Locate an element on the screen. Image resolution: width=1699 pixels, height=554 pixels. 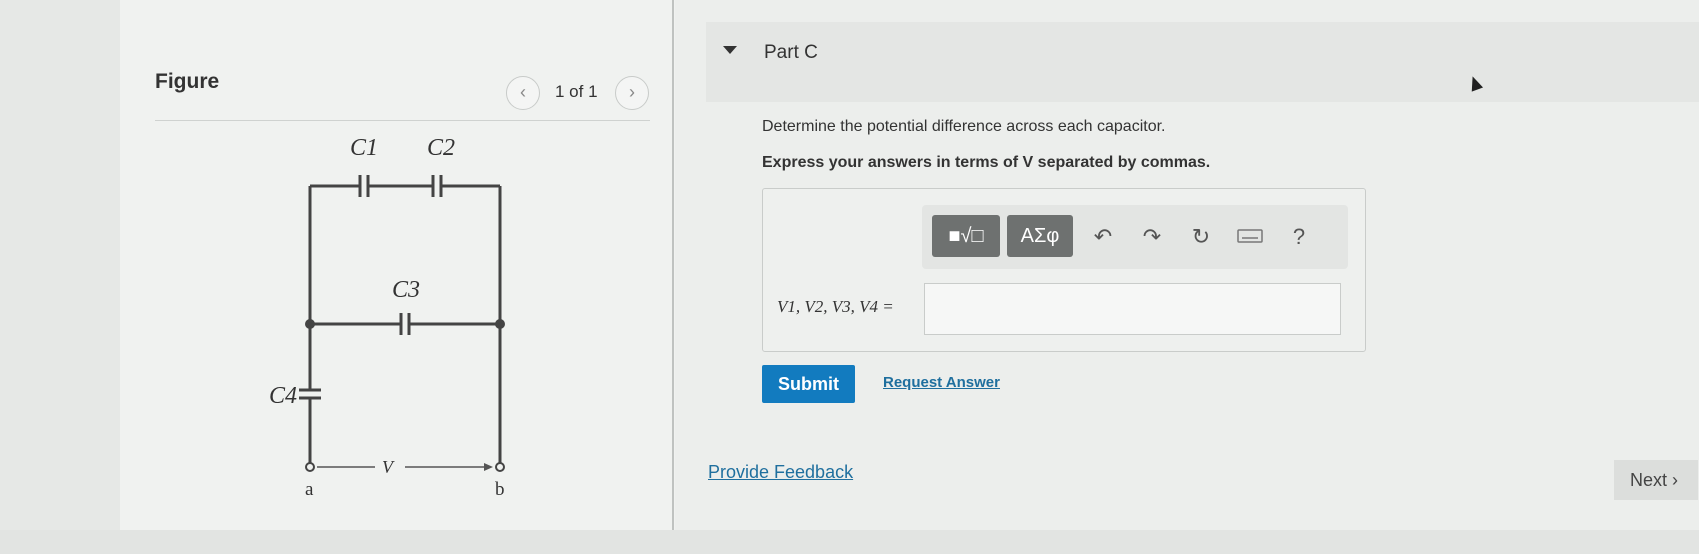
figure-prev-button: ‹ is located at coordinates (523, 93).